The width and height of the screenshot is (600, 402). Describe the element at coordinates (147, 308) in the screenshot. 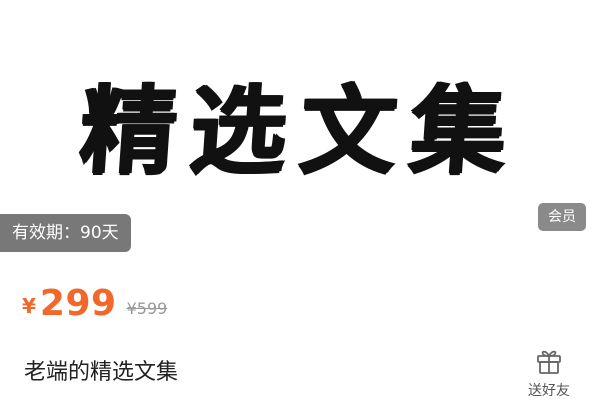

I see `original-price: ¥599` at that location.